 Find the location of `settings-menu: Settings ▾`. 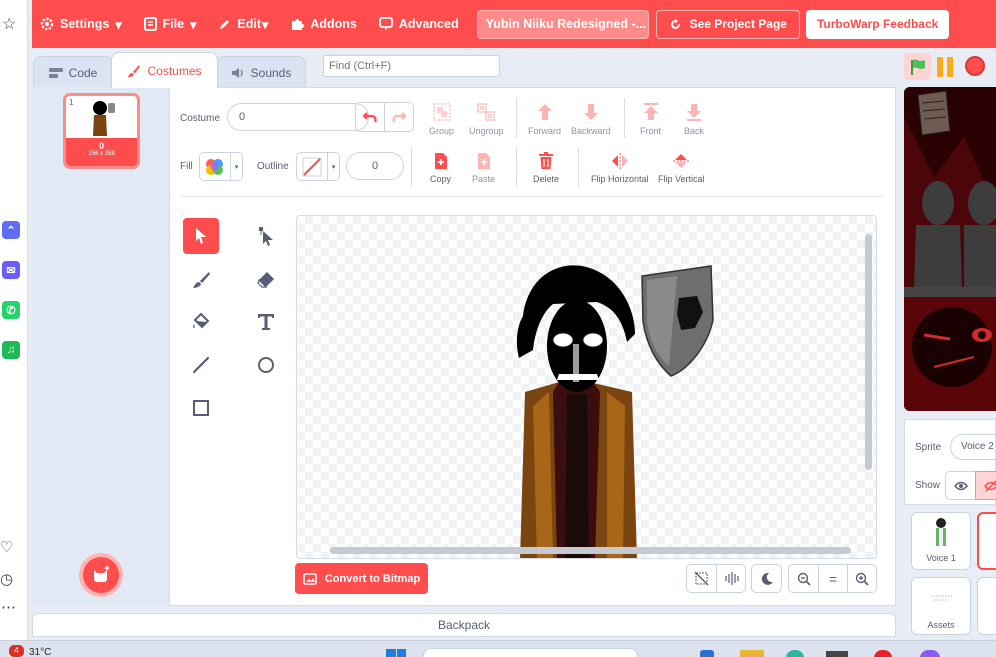

settings-menu: Settings ▾ is located at coordinates (81, 24).